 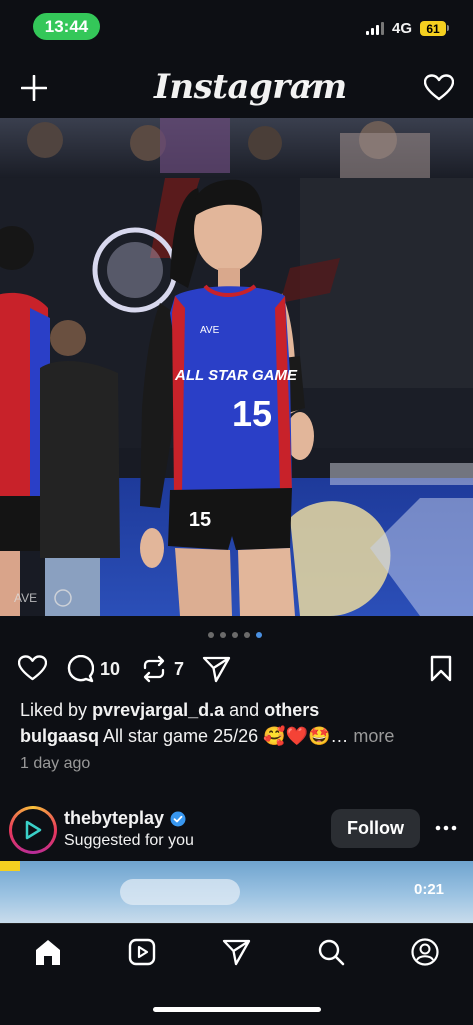 What do you see at coordinates (55, 763) in the screenshot?
I see `post-timestamp: 1 day ago` at bounding box center [55, 763].